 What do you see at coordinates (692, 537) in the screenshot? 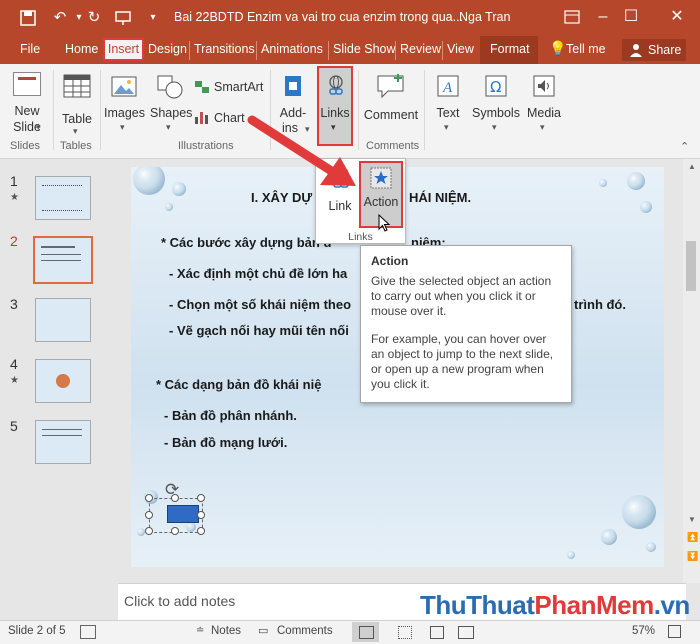
I see `previous-slide-icon: ⏫` at bounding box center [692, 537].